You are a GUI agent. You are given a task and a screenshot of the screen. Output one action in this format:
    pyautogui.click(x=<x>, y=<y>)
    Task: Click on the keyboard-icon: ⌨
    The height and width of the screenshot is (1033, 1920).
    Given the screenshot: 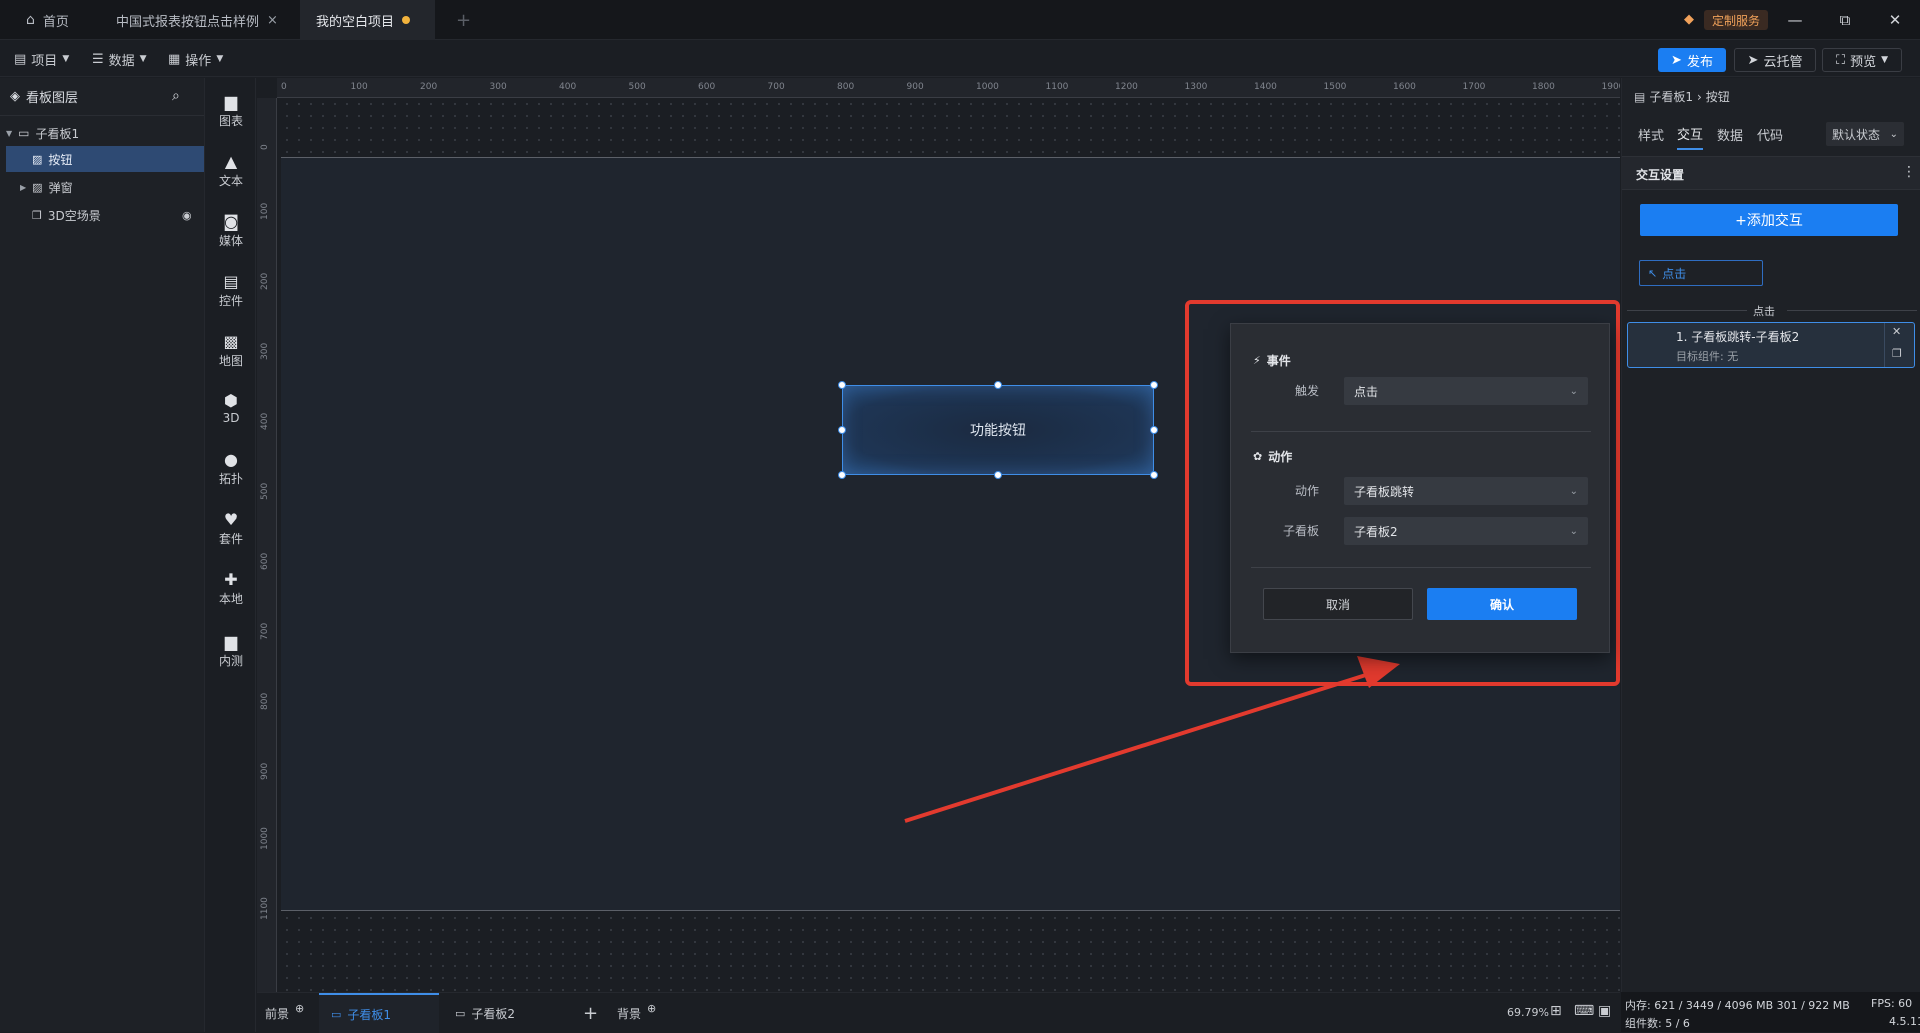 What is the action you would take?
    pyautogui.click(x=1584, y=1011)
    